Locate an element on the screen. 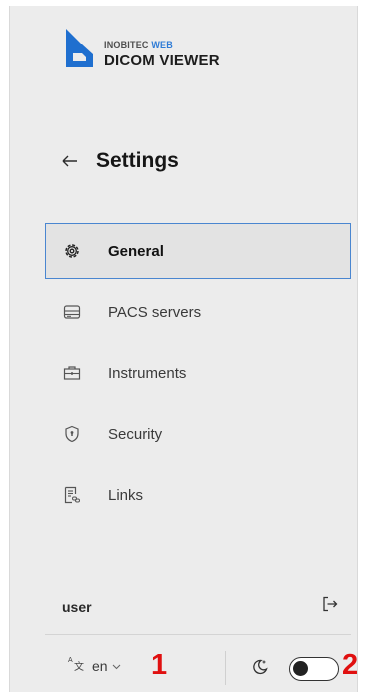  link-document-icon is located at coordinates (72, 495).